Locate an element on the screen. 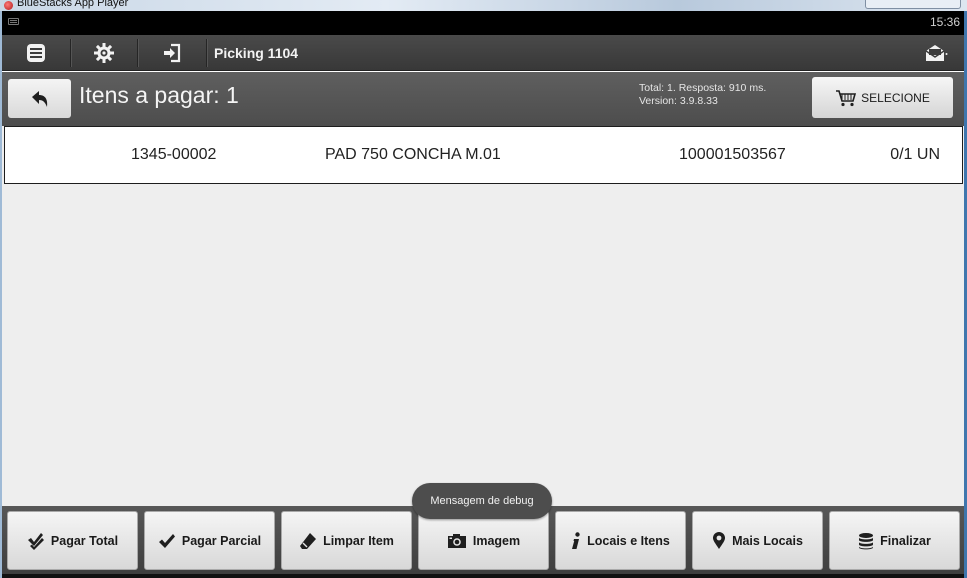 The width and height of the screenshot is (967, 578). pay-partial-label: Pagar Parcial is located at coordinates (221, 540).